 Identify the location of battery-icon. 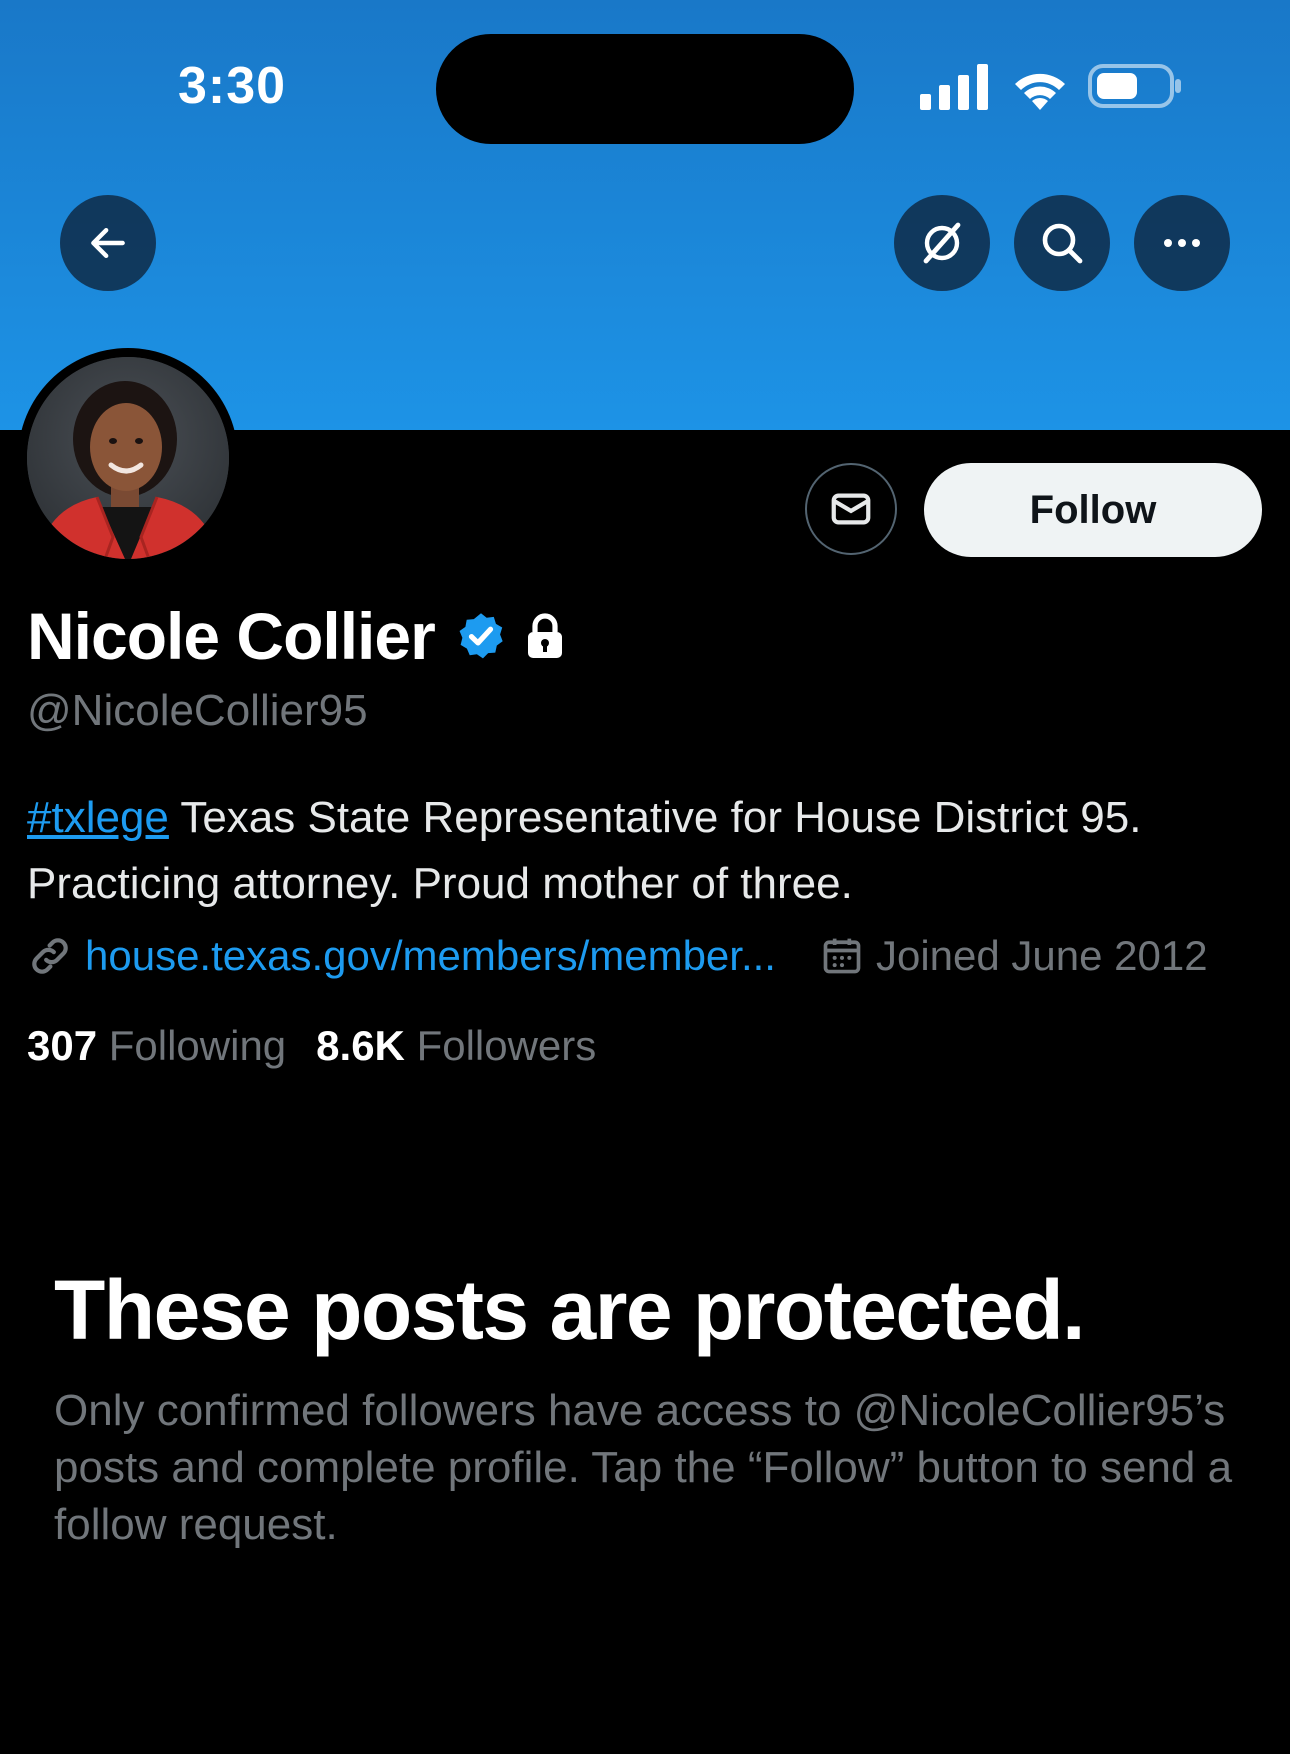
(1134, 86).